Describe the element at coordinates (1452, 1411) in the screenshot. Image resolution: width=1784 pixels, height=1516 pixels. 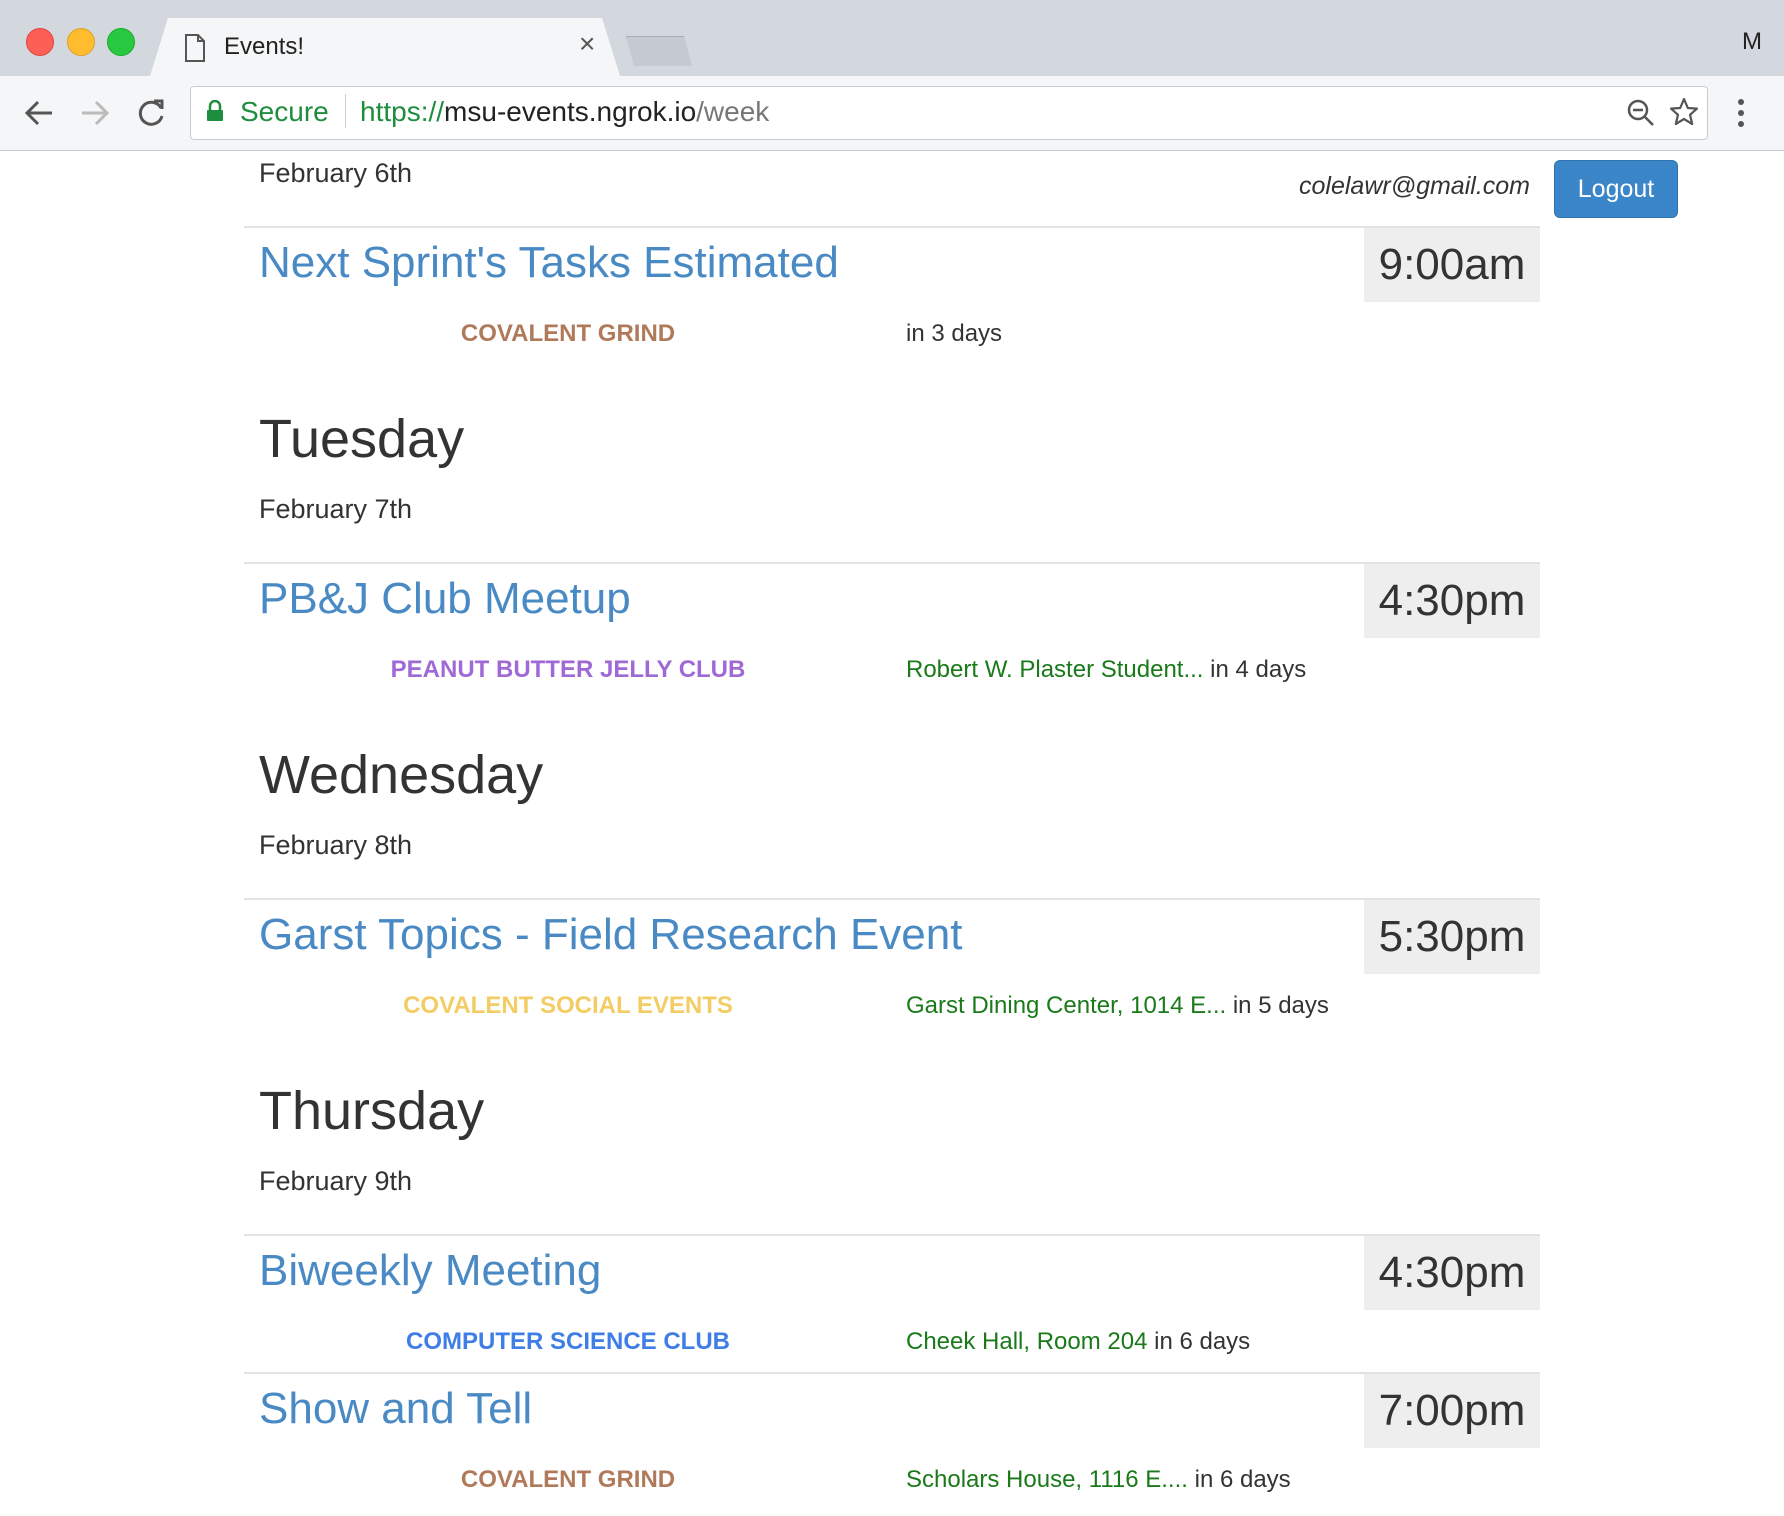
I see `event-time: 7:00pm` at that location.